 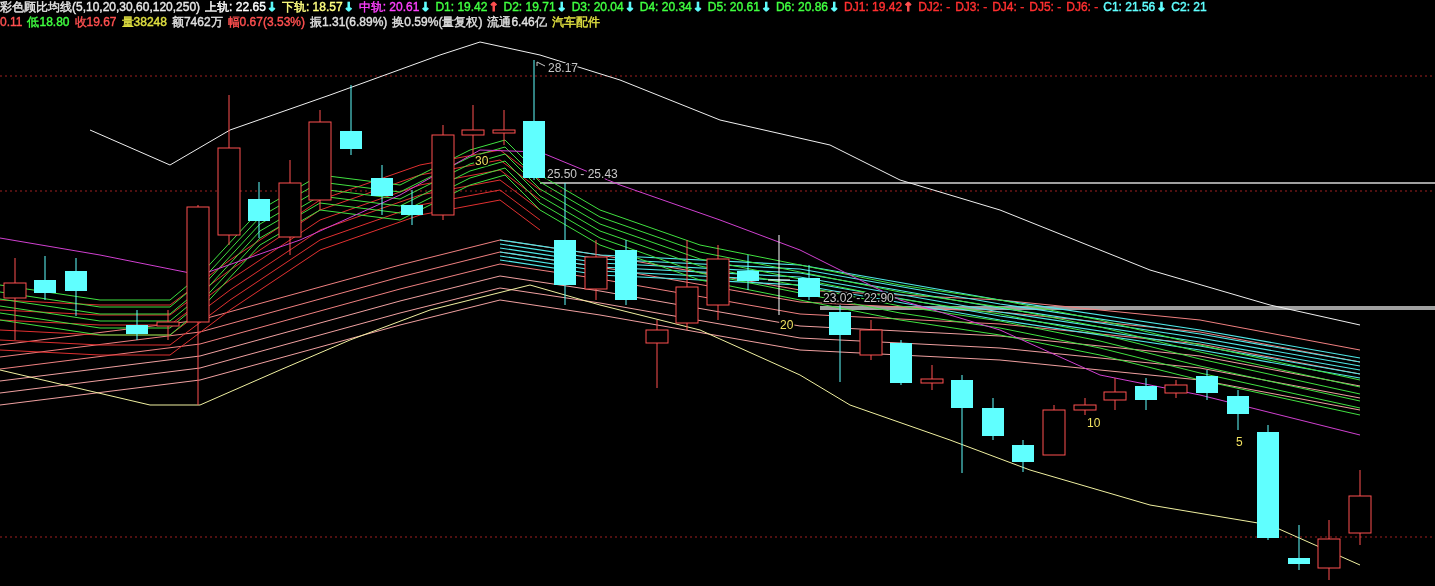 What do you see at coordinates (349, 22) in the screenshot?
I see `quote-value: 振1.31(6.89%)` at bounding box center [349, 22].